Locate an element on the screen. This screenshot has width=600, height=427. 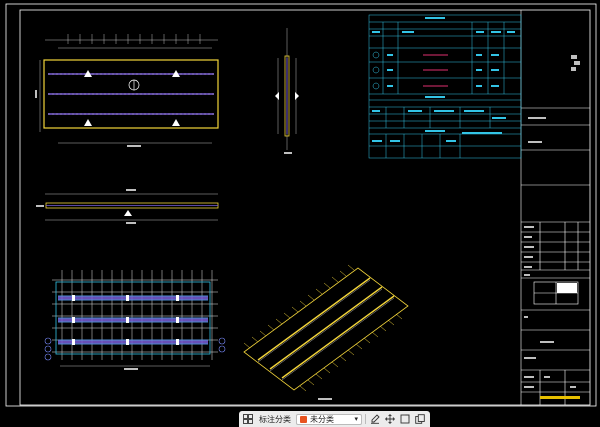
annotate-category-button: 标注分类 is located at coordinates (275, 419).